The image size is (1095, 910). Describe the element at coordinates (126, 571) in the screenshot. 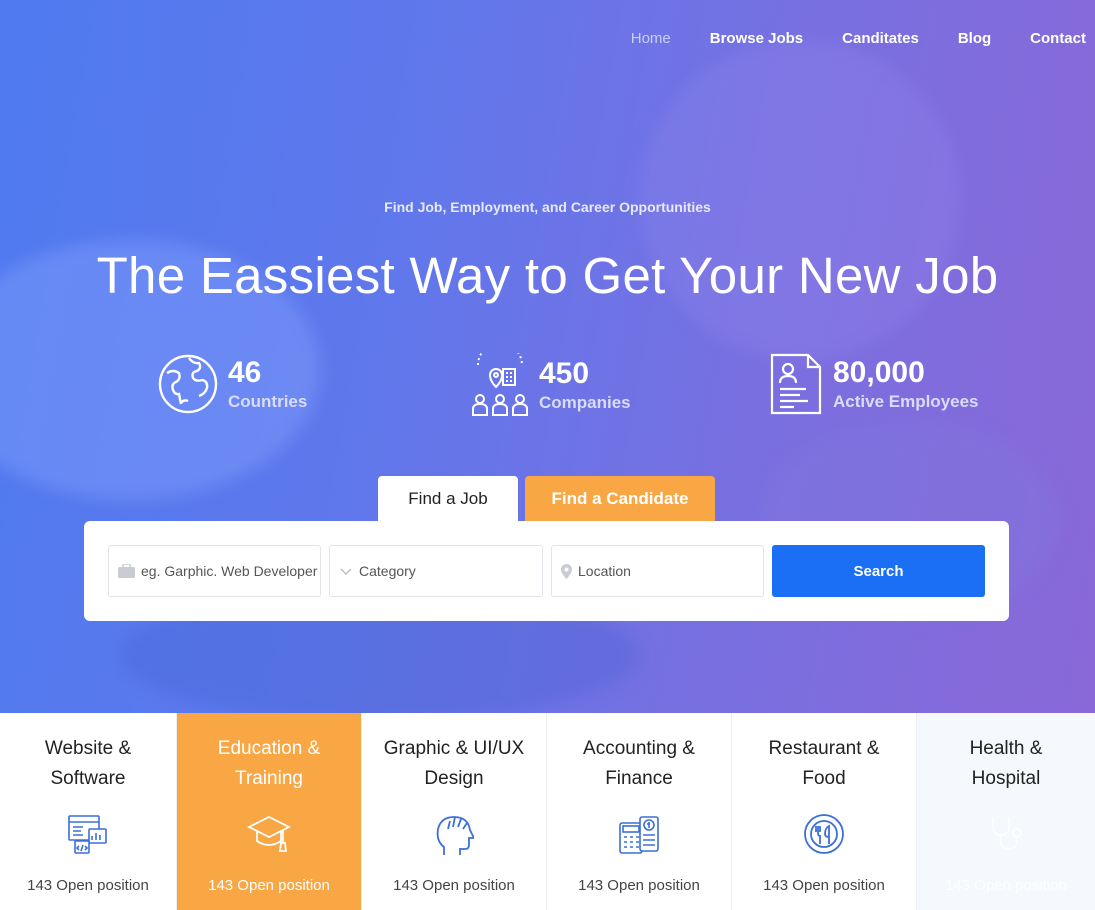

I see `briefcase-icon` at that location.